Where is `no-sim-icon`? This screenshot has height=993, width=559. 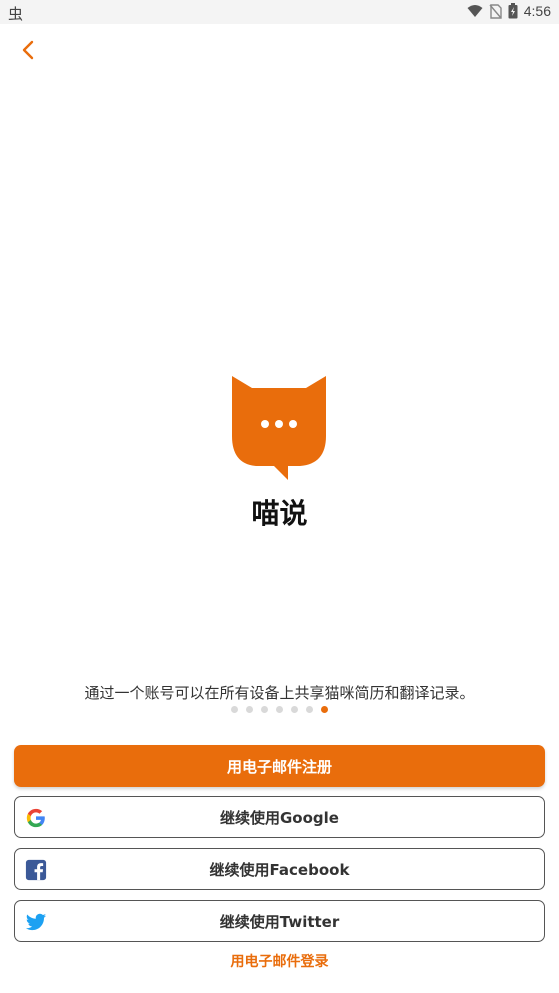 no-sim-icon is located at coordinates (495, 11).